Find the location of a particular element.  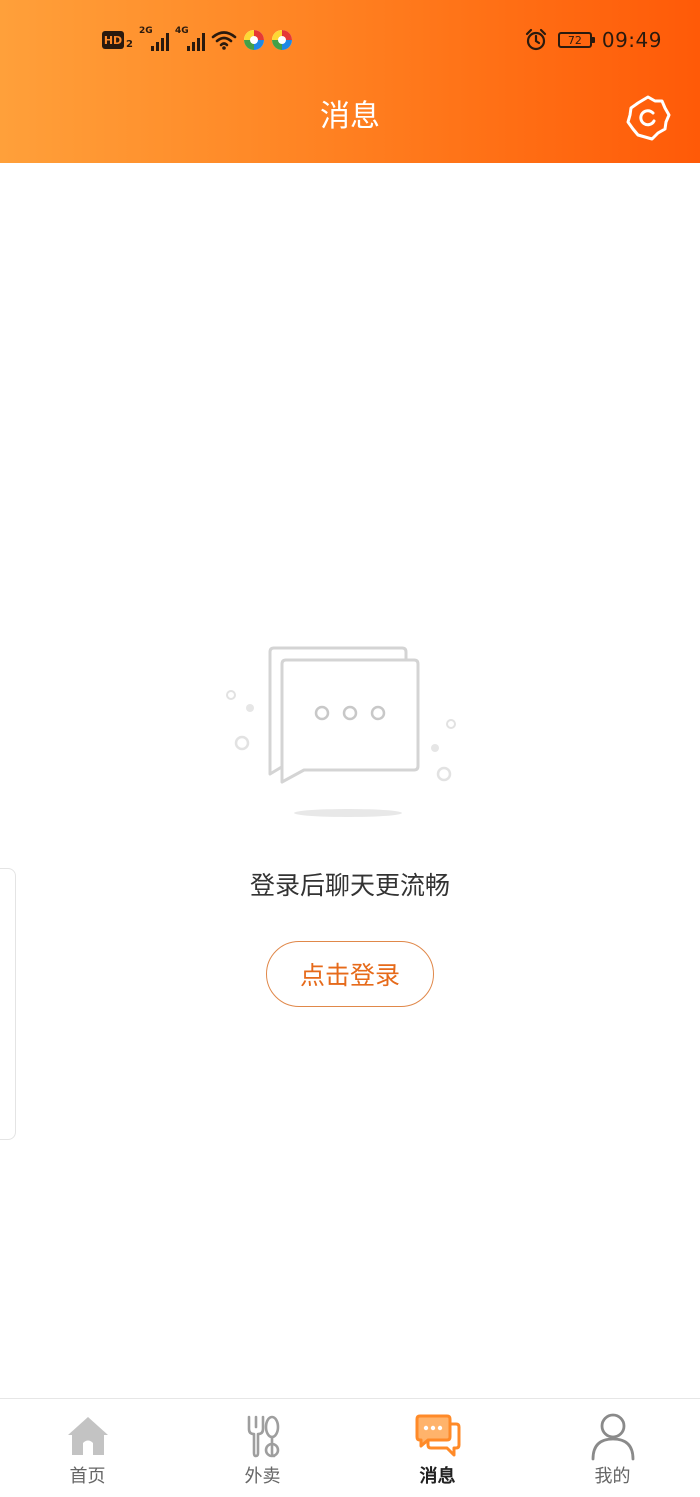

battery-indicator: 72 is located at coordinates (576, 40).